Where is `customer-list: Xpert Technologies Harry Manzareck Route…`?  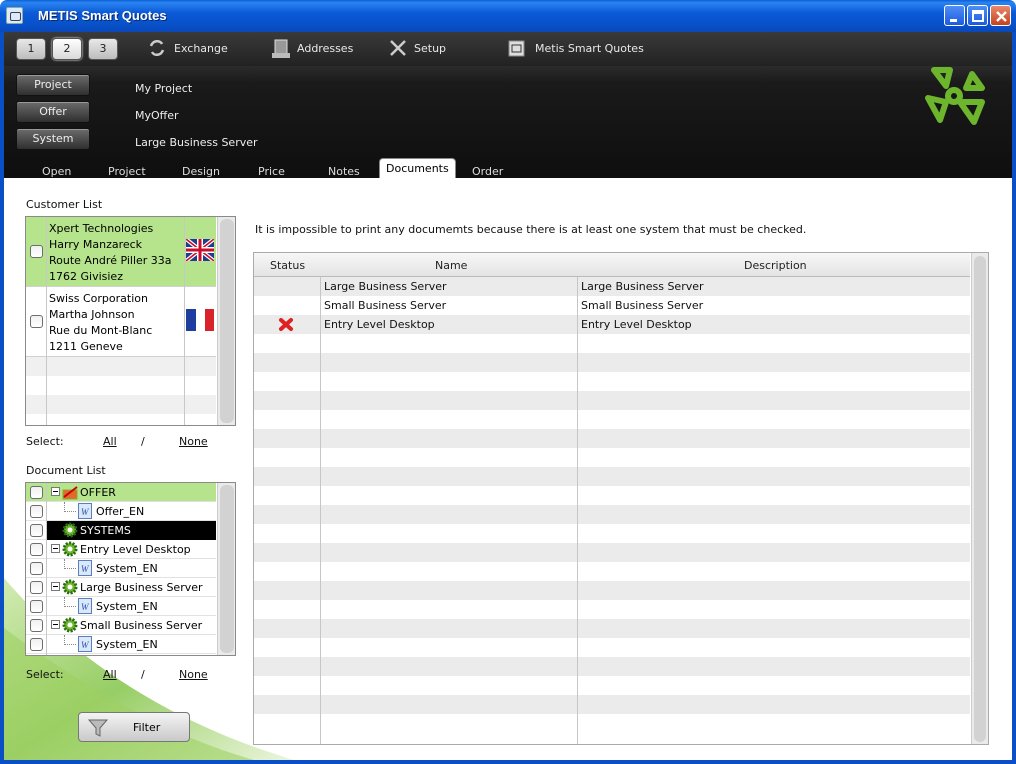
customer-list: Xpert Technologies Harry Manzareck Route… is located at coordinates (130, 321).